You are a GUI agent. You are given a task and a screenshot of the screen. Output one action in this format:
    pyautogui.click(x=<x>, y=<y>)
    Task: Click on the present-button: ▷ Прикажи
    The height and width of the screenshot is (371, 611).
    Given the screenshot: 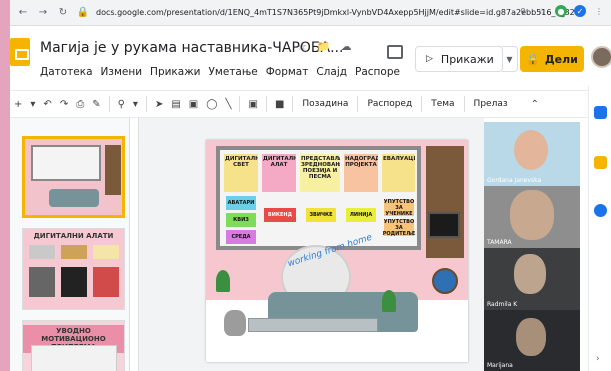 What is the action you would take?
    pyautogui.click(x=459, y=59)
    